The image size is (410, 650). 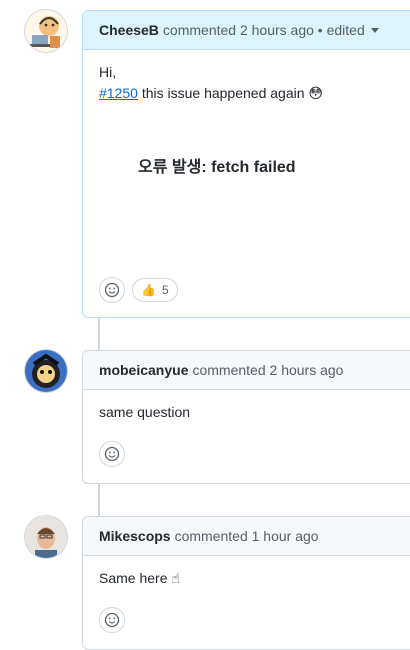 I want to click on chevron-down-icon, so click(x=374, y=30).